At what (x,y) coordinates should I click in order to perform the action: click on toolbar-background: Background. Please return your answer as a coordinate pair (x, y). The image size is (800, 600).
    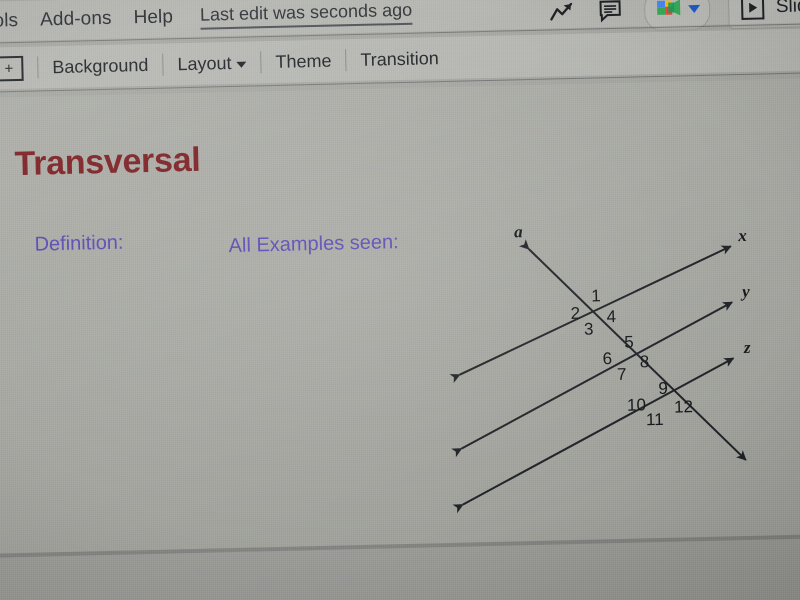
    Looking at the image, I should click on (100, 65).